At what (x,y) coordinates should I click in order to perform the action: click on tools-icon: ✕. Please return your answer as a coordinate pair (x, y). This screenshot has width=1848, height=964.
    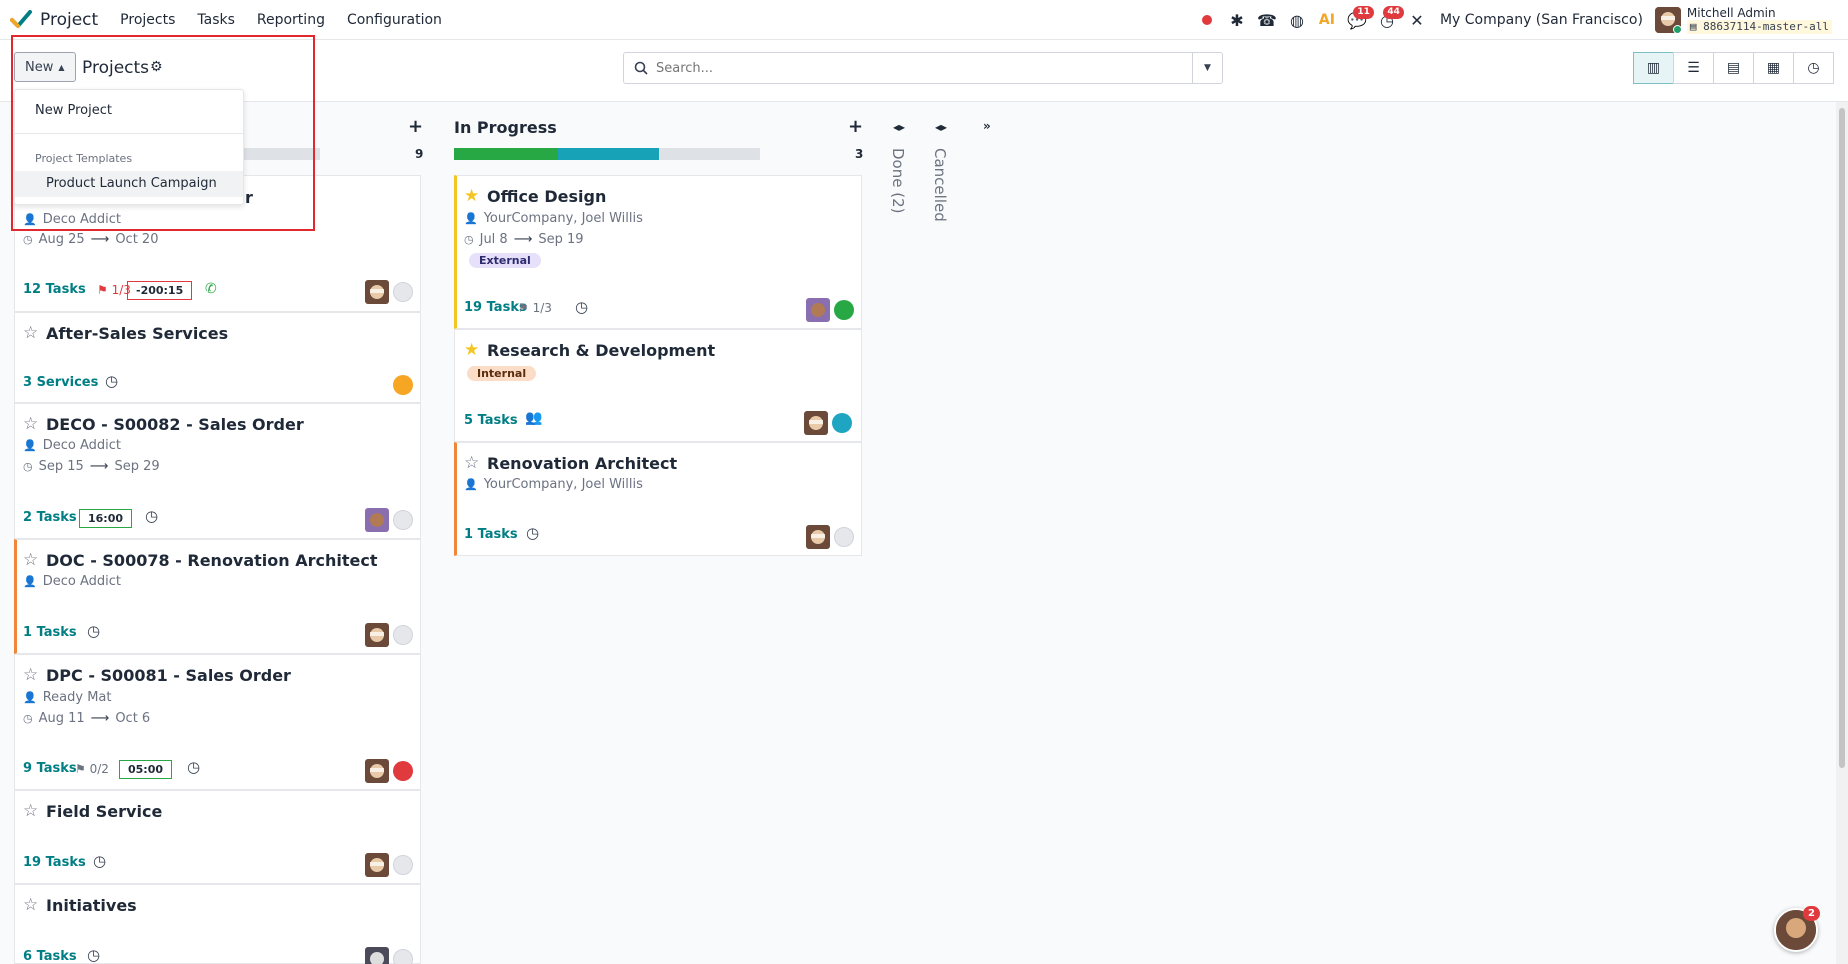
    Looking at the image, I should click on (1417, 20).